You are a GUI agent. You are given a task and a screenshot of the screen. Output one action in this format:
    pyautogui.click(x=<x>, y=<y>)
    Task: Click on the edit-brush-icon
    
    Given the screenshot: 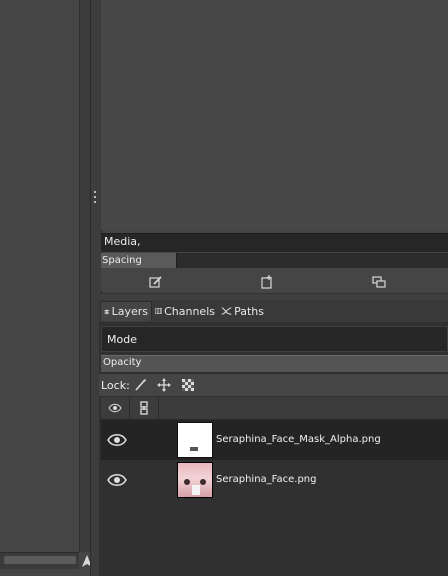 What is the action you would take?
    pyautogui.click(x=156, y=281)
    